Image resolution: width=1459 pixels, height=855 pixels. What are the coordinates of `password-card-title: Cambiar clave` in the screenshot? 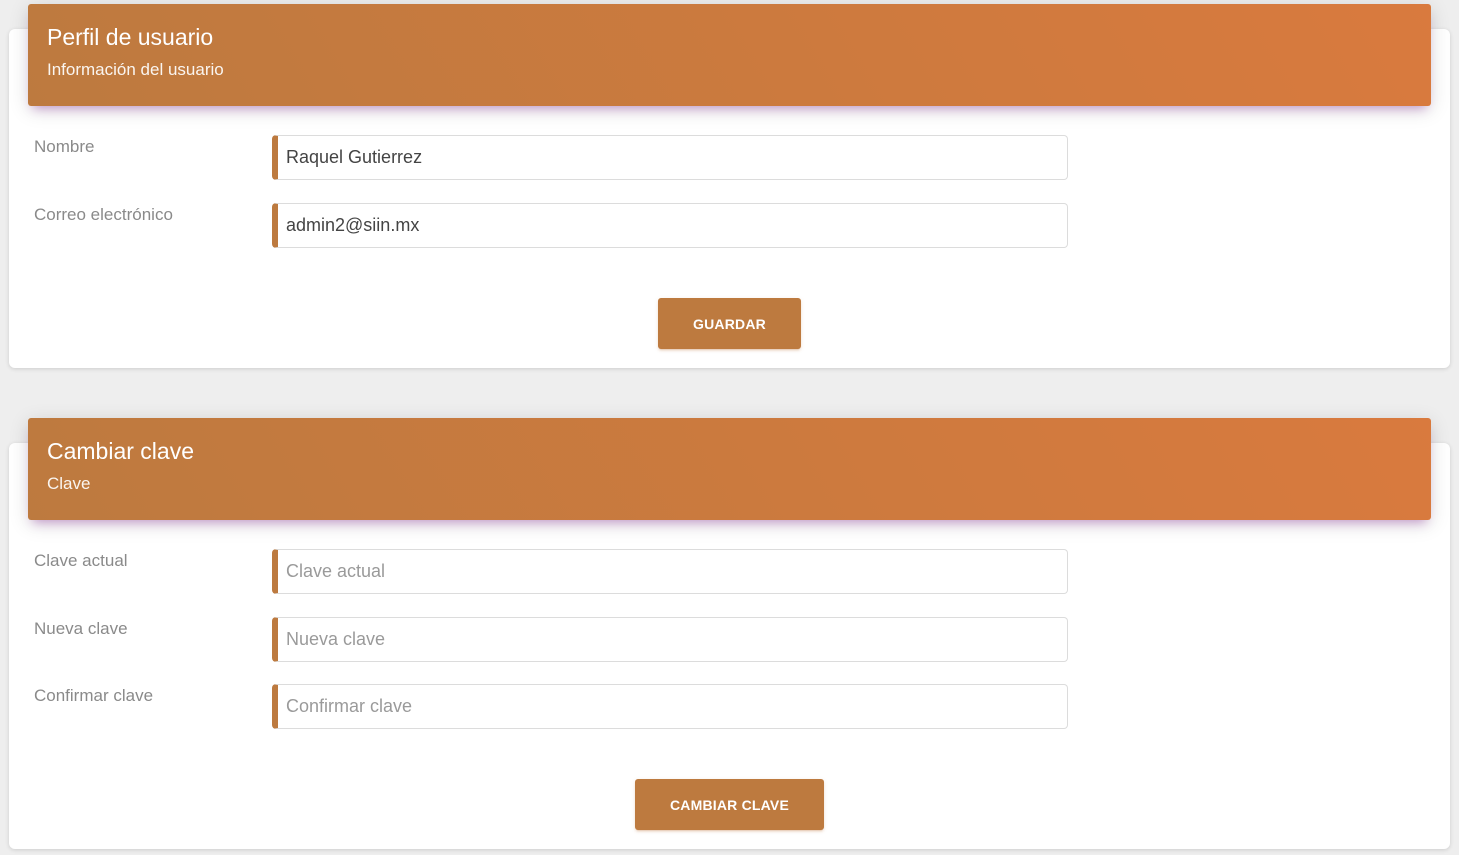 It's located at (120, 451).